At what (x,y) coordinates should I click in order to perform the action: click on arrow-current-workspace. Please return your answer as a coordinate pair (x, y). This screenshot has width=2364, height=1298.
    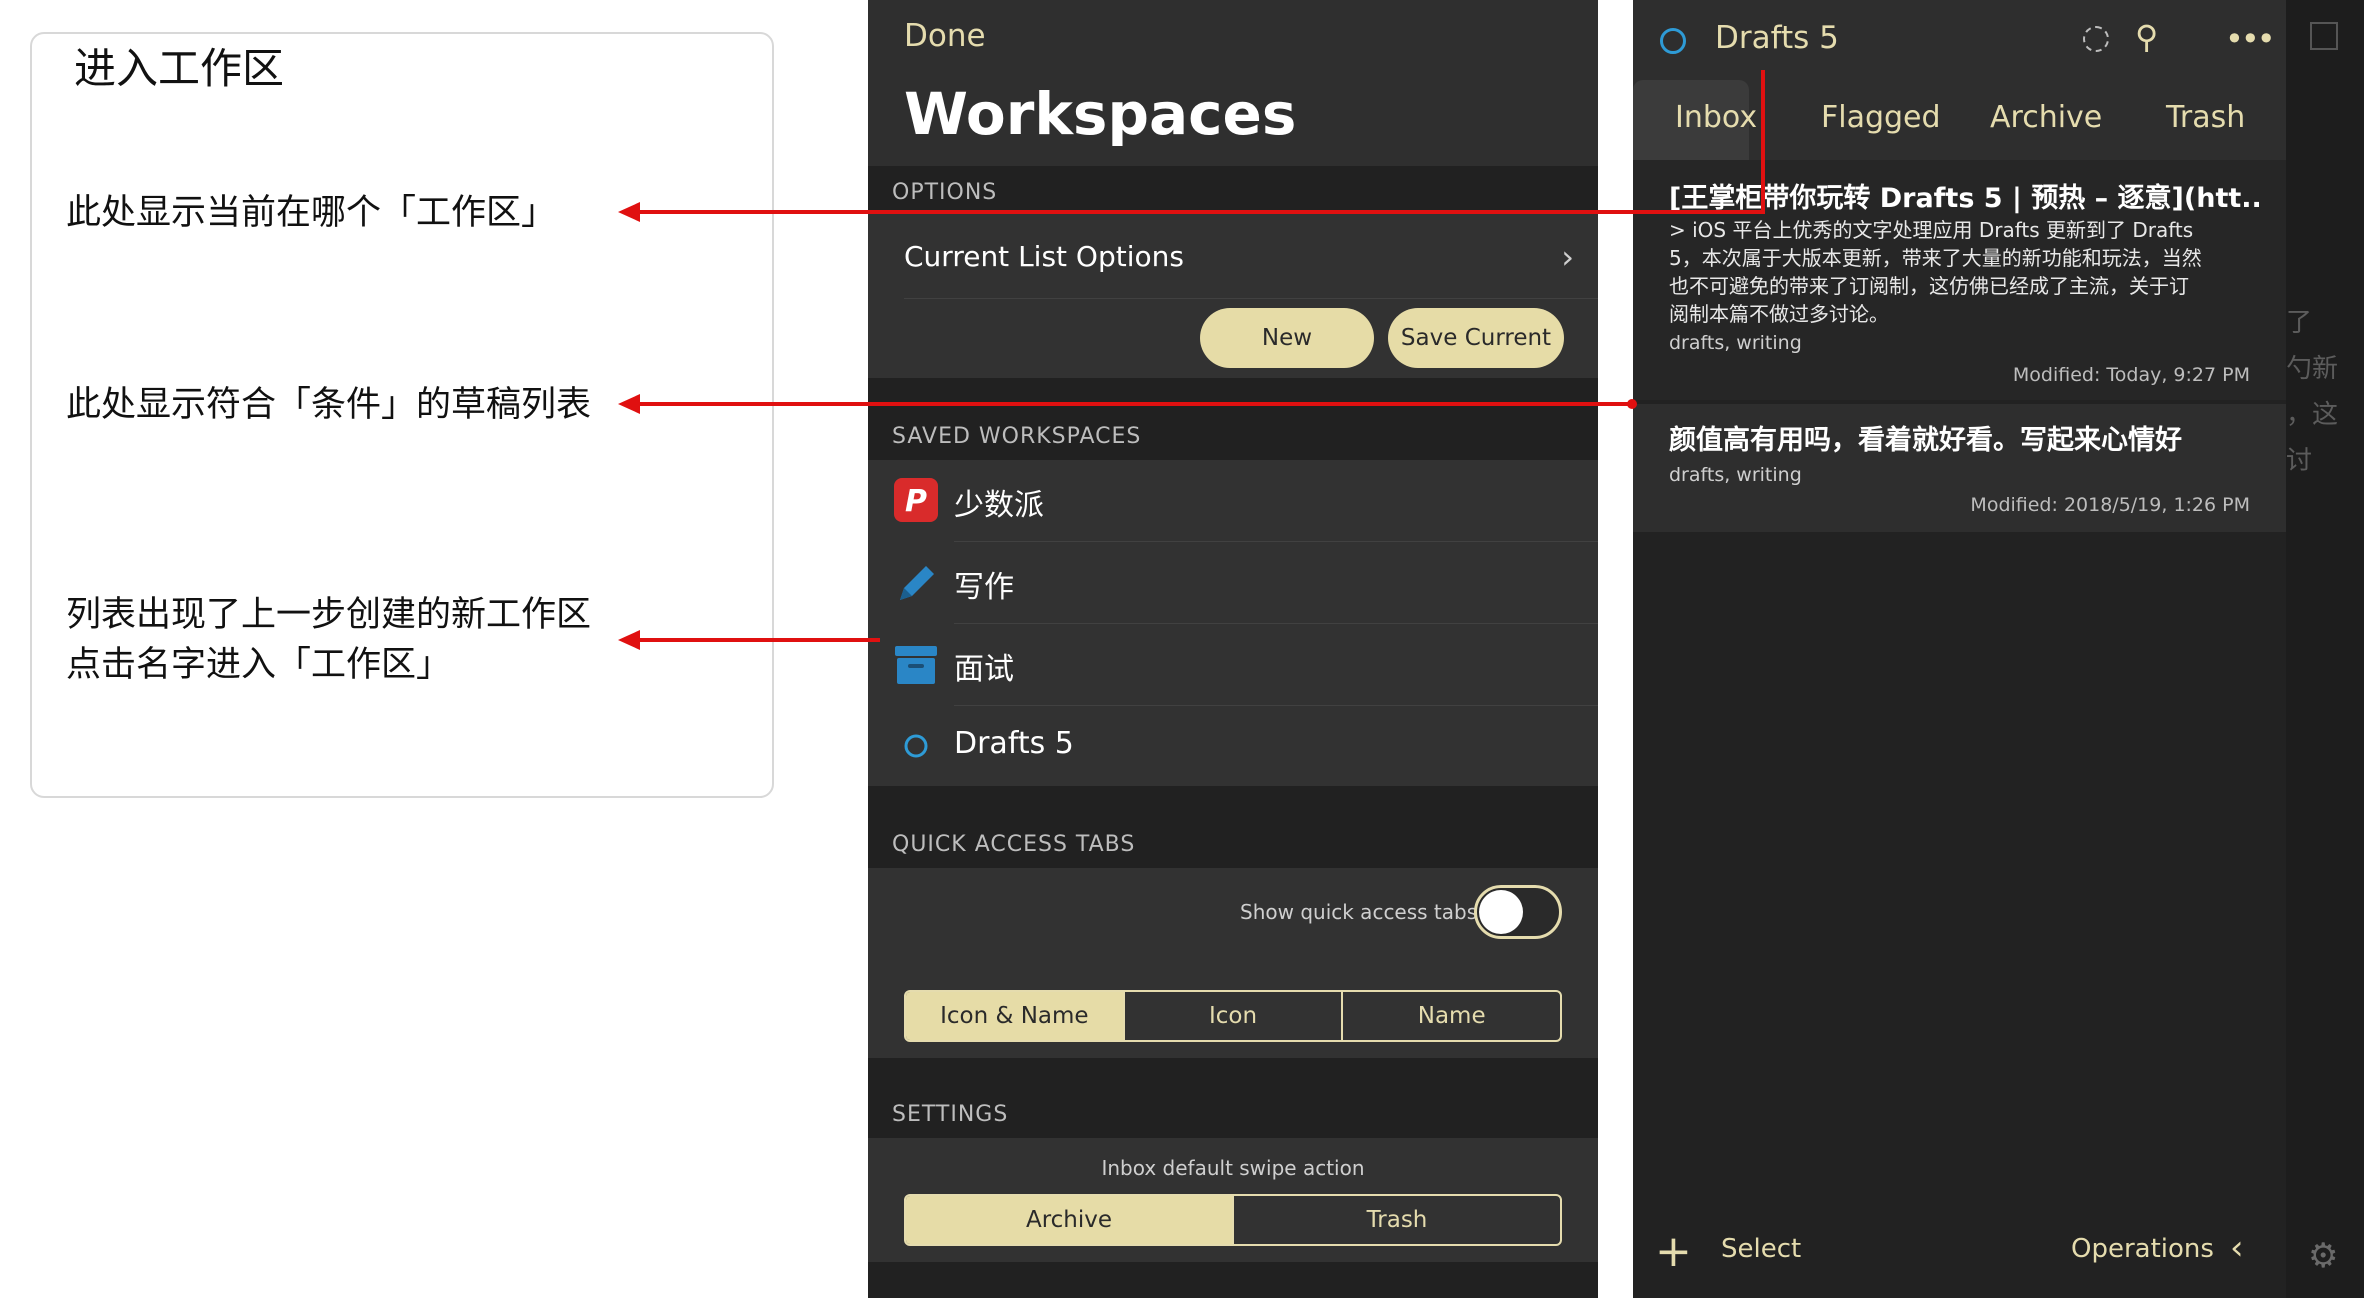
    Looking at the image, I should click on (1197, 142).